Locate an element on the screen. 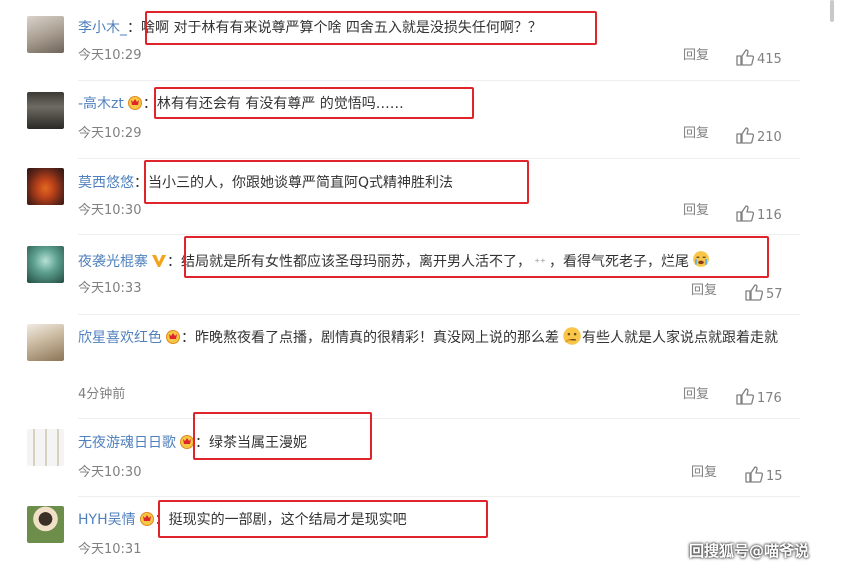 This screenshot has width=844, height=569. verified-v-icon is located at coordinates (159, 261).